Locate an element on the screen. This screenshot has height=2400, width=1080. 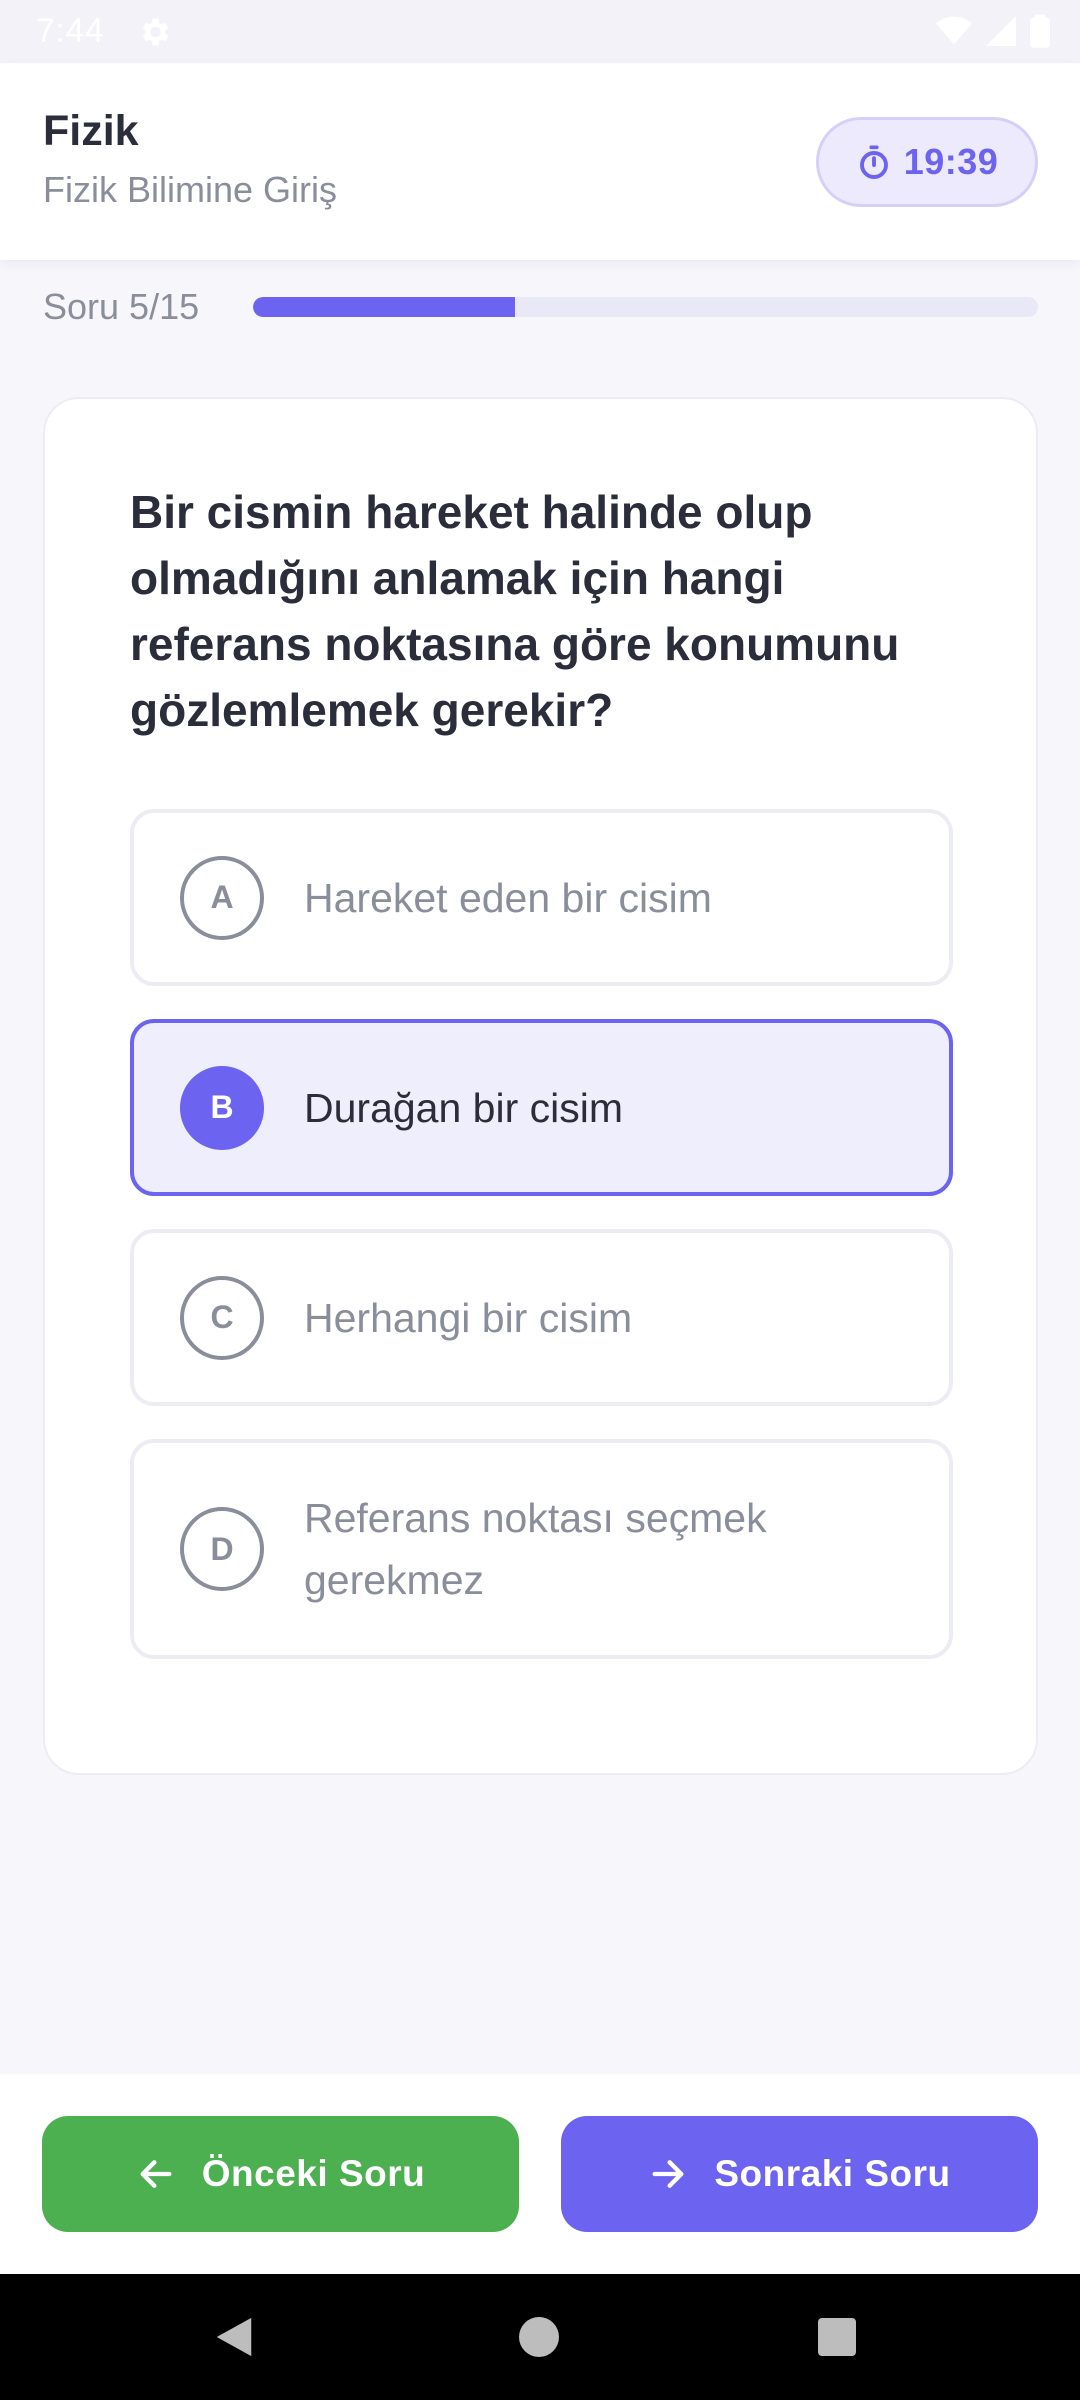
system-navigation-bar is located at coordinates (540, 2337).